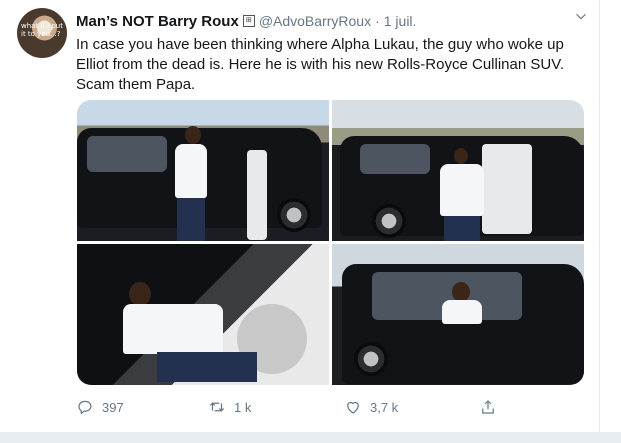 This screenshot has width=621, height=443. I want to click on chevron-down-icon, so click(581, 17).